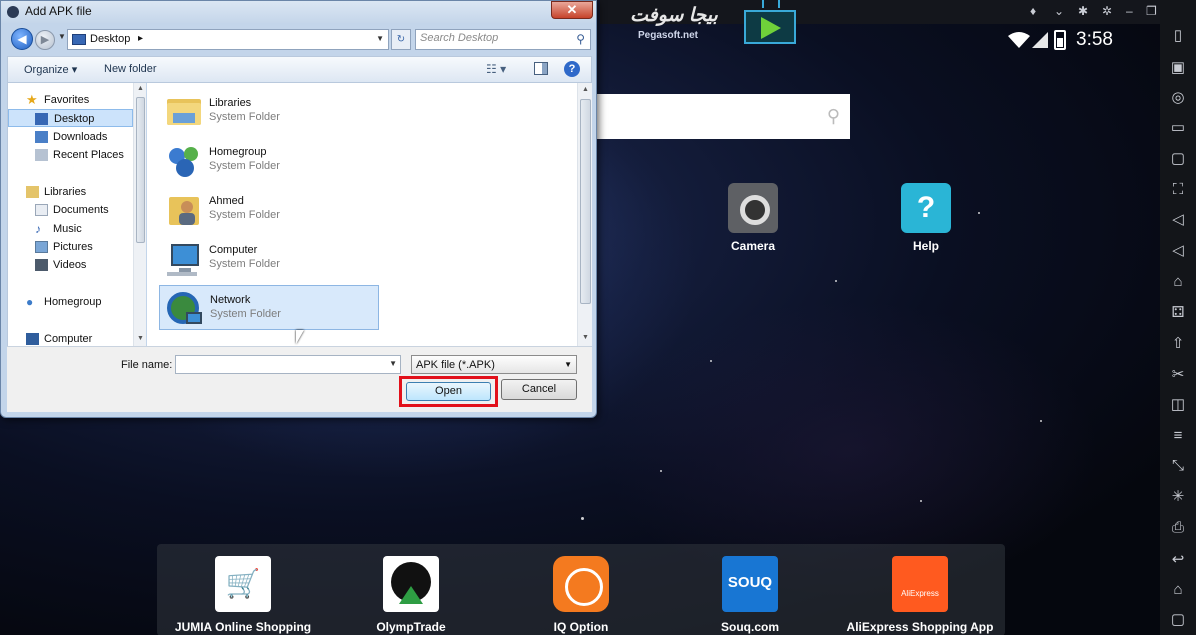 Image resolution: width=1196 pixels, height=635 pixels. I want to click on fullscreen-icon: ⛶, so click(1178, 190).